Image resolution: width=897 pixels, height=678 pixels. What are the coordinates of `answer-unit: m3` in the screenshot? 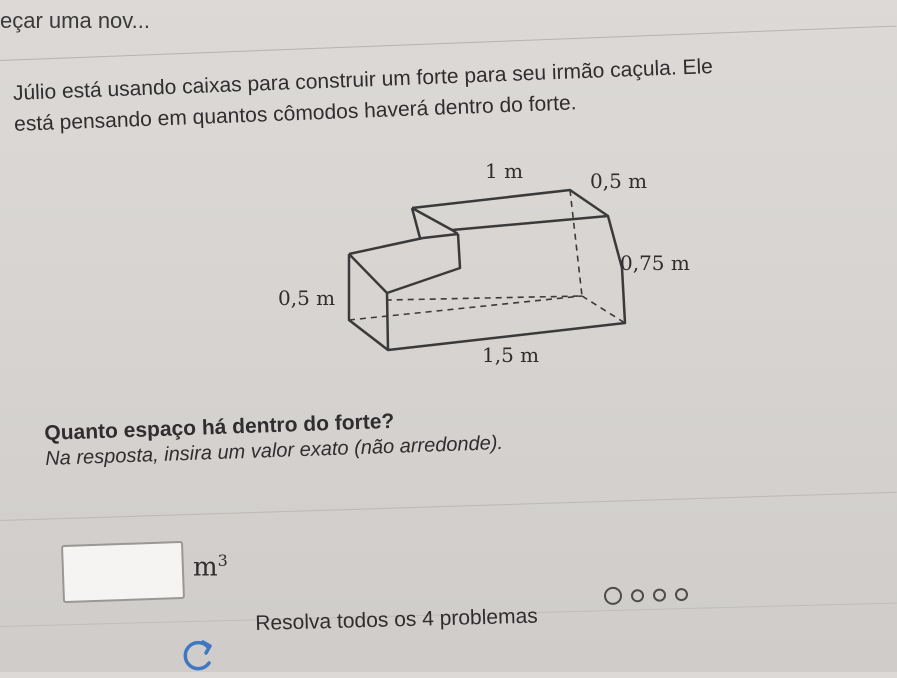 It's located at (210, 567).